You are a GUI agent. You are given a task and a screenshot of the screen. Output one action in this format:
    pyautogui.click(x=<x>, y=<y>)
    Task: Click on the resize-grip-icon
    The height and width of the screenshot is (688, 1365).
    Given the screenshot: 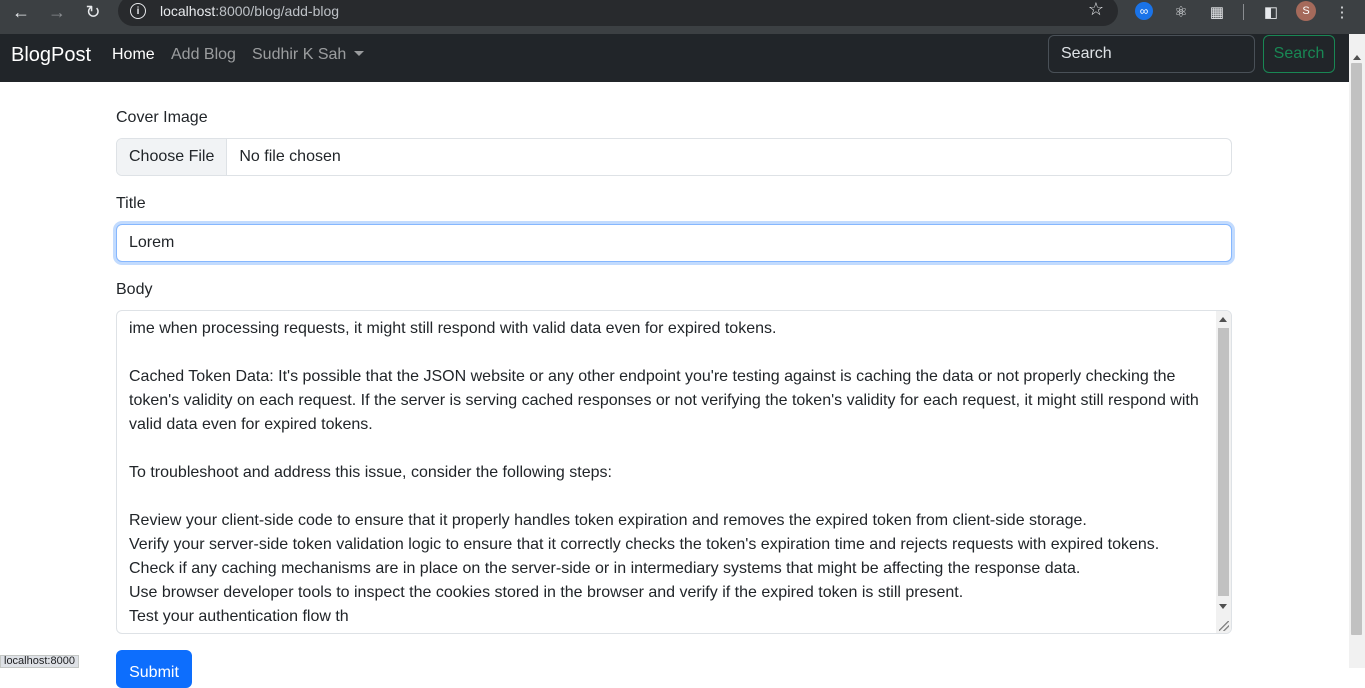 What is the action you would take?
    pyautogui.click(x=1224, y=626)
    